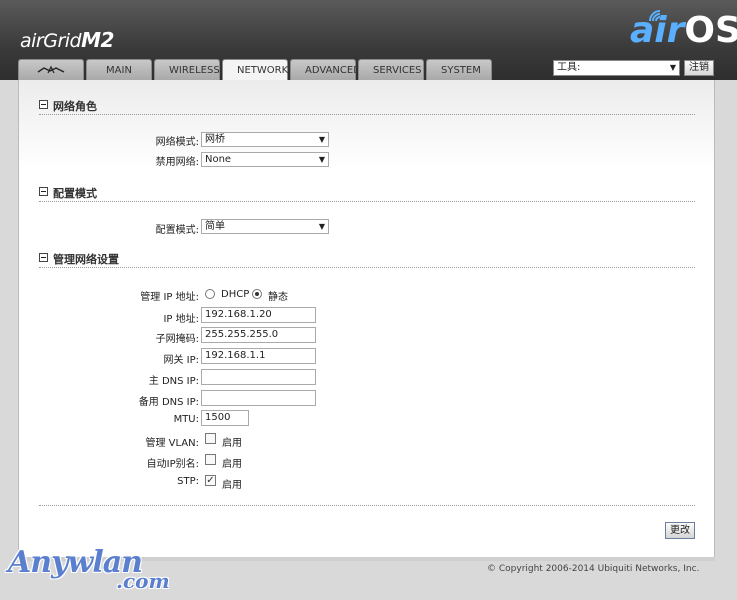  Describe the element at coordinates (258, 398) in the screenshot. I see `dns2-input` at that location.